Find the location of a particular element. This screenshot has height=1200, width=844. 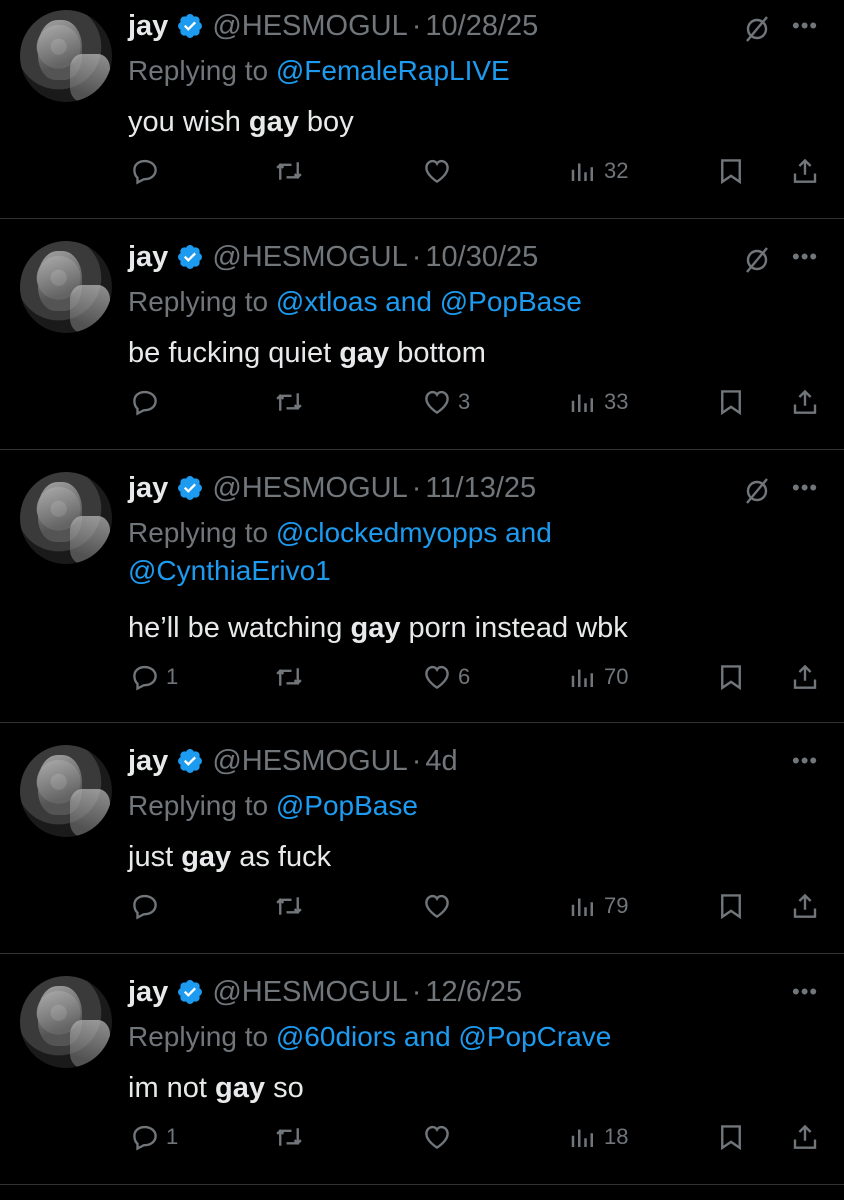

timestamp: 11/13/25 is located at coordinates (480, 488).